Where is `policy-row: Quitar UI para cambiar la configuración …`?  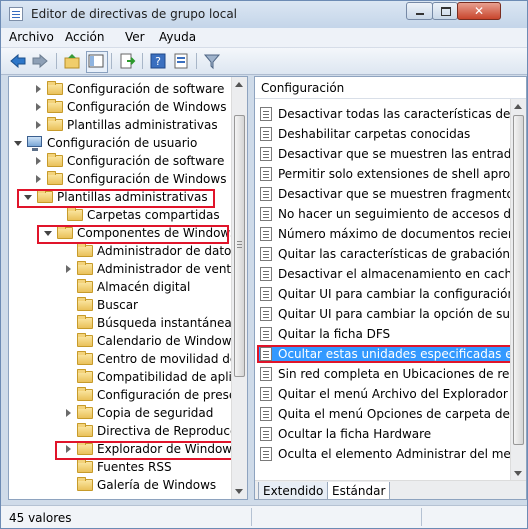
policy-row: Quitar UI para cambiar la configuración … is located at coordinates (389, 294).